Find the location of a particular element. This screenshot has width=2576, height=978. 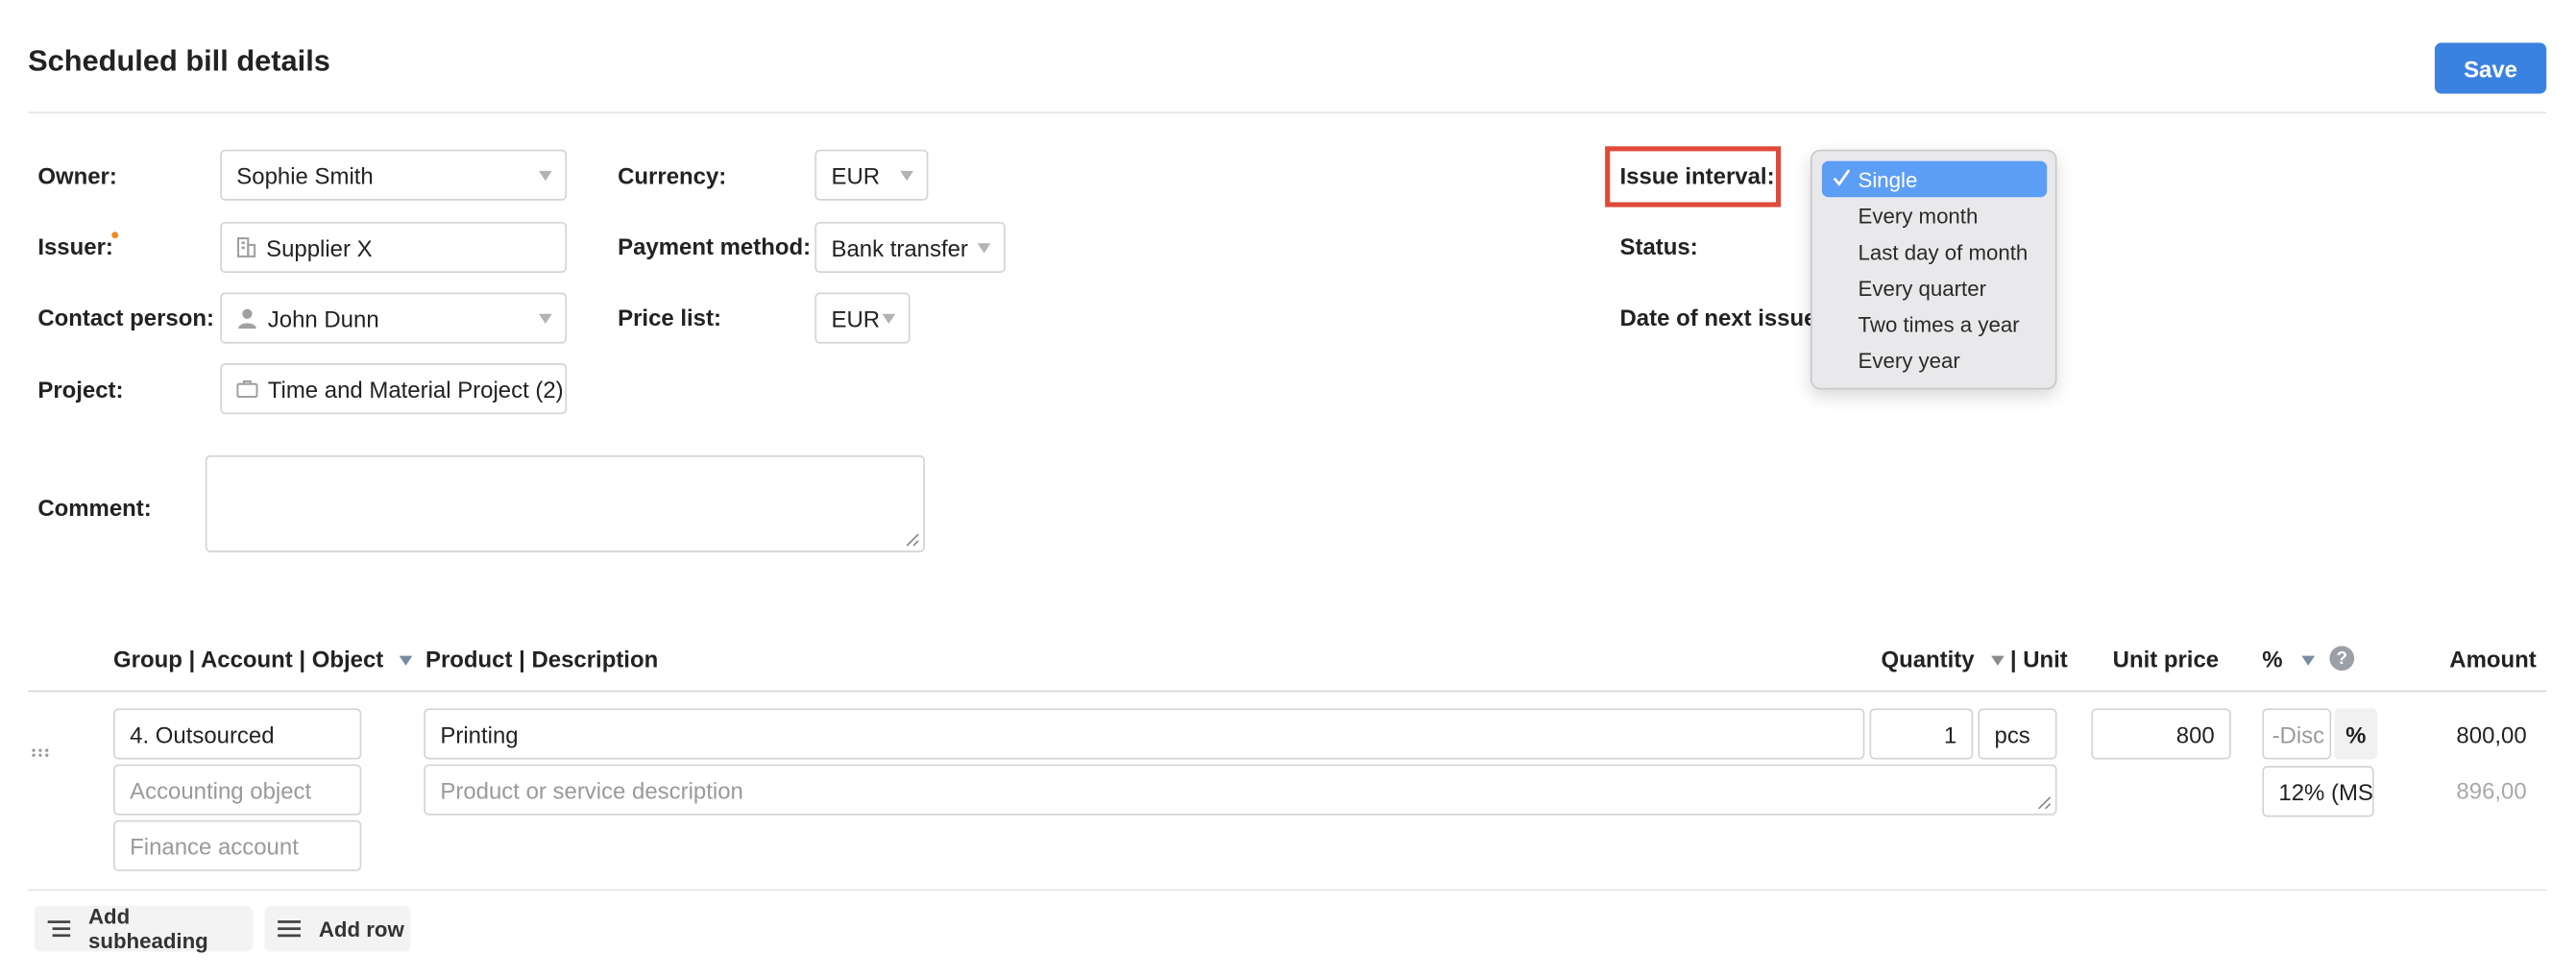

payment-method-value: Bank transfer is located at coordinates (899, 247).